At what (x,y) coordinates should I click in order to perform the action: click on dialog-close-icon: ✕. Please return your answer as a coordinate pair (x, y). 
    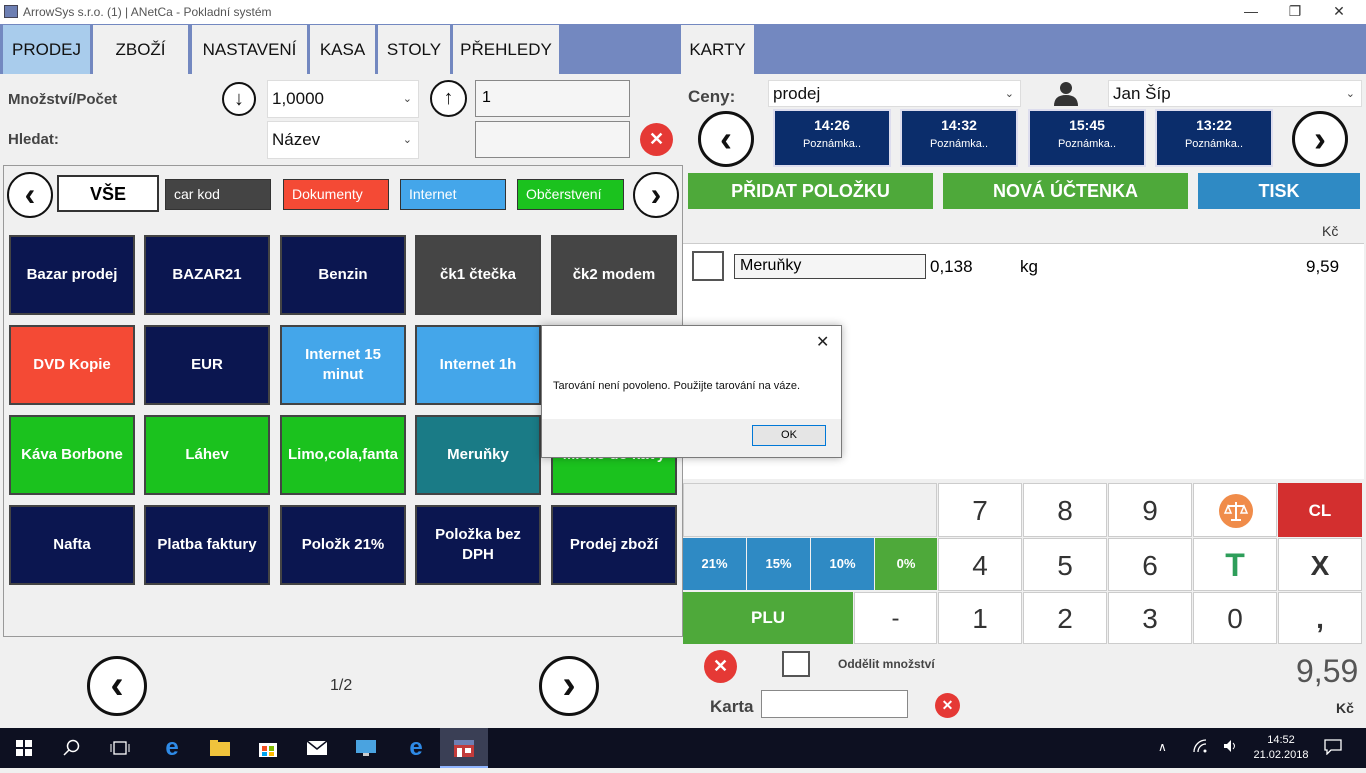
    Looking at the image, I should click on (822, 342).